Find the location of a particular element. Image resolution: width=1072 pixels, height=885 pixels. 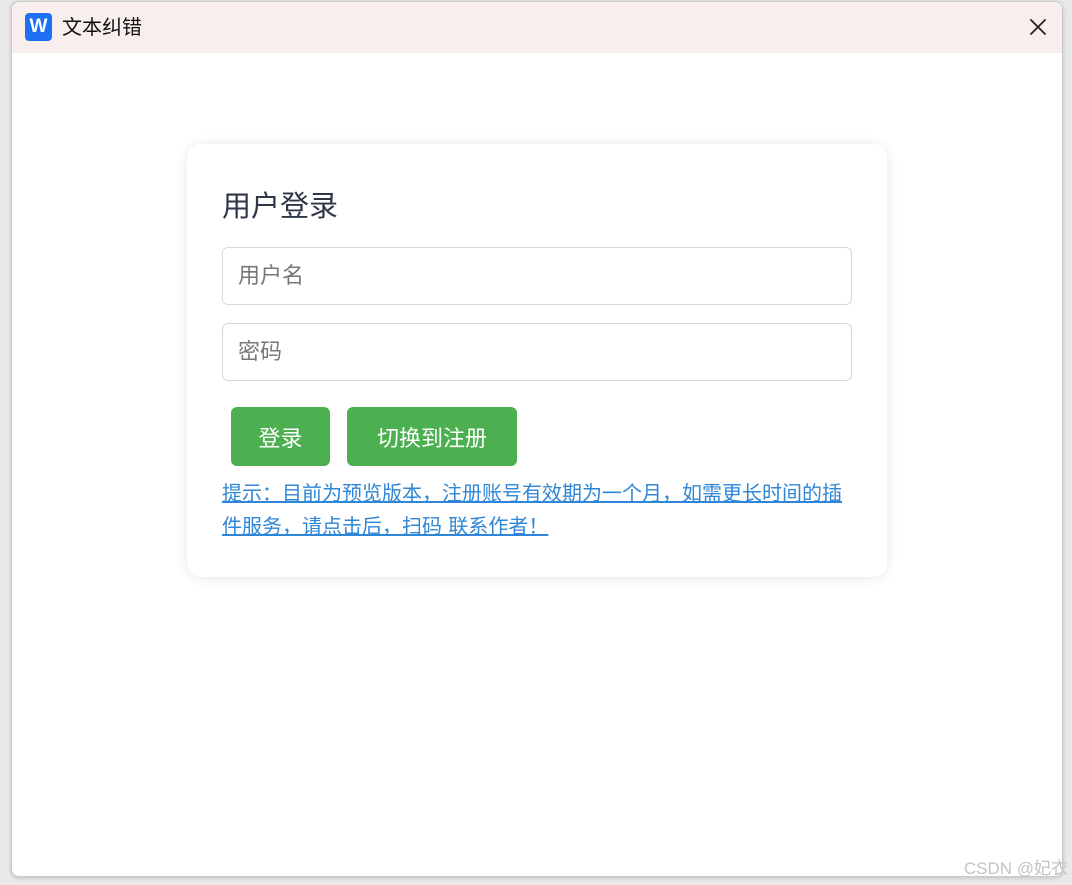

watermark: CSDN @妃衣 is located at coordinates (1015, 868).